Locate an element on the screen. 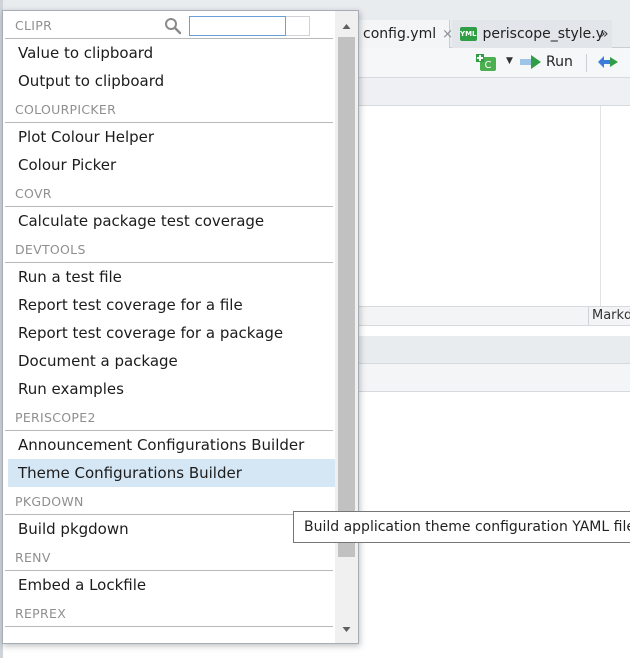 The image size is (630, 658). addin-menu-item: Announcement Configurations Builder is located at coordinates (171, 445).